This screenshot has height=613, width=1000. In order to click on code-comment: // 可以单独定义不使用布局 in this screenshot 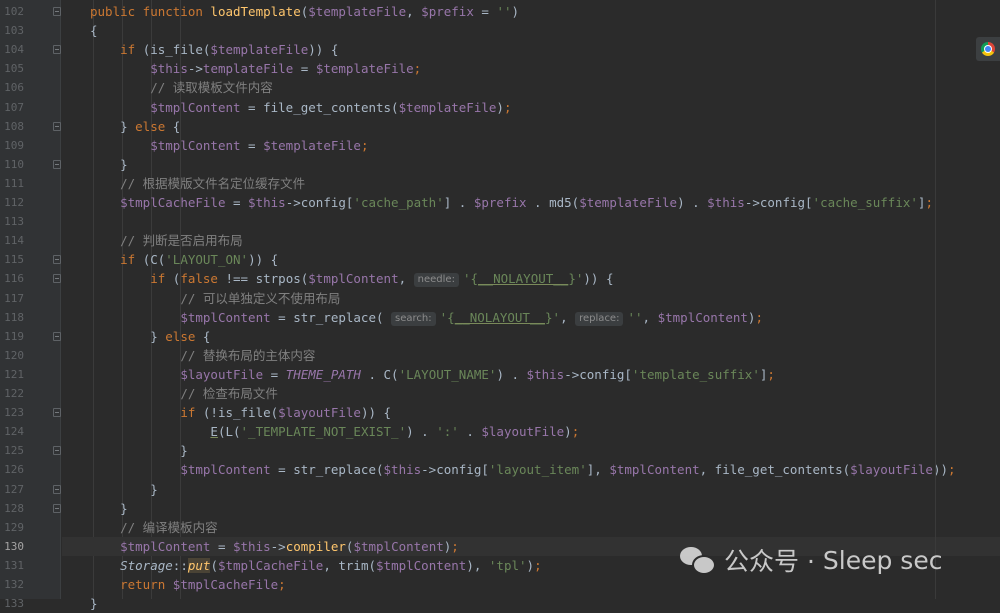, I will do `click(260, 298)`.